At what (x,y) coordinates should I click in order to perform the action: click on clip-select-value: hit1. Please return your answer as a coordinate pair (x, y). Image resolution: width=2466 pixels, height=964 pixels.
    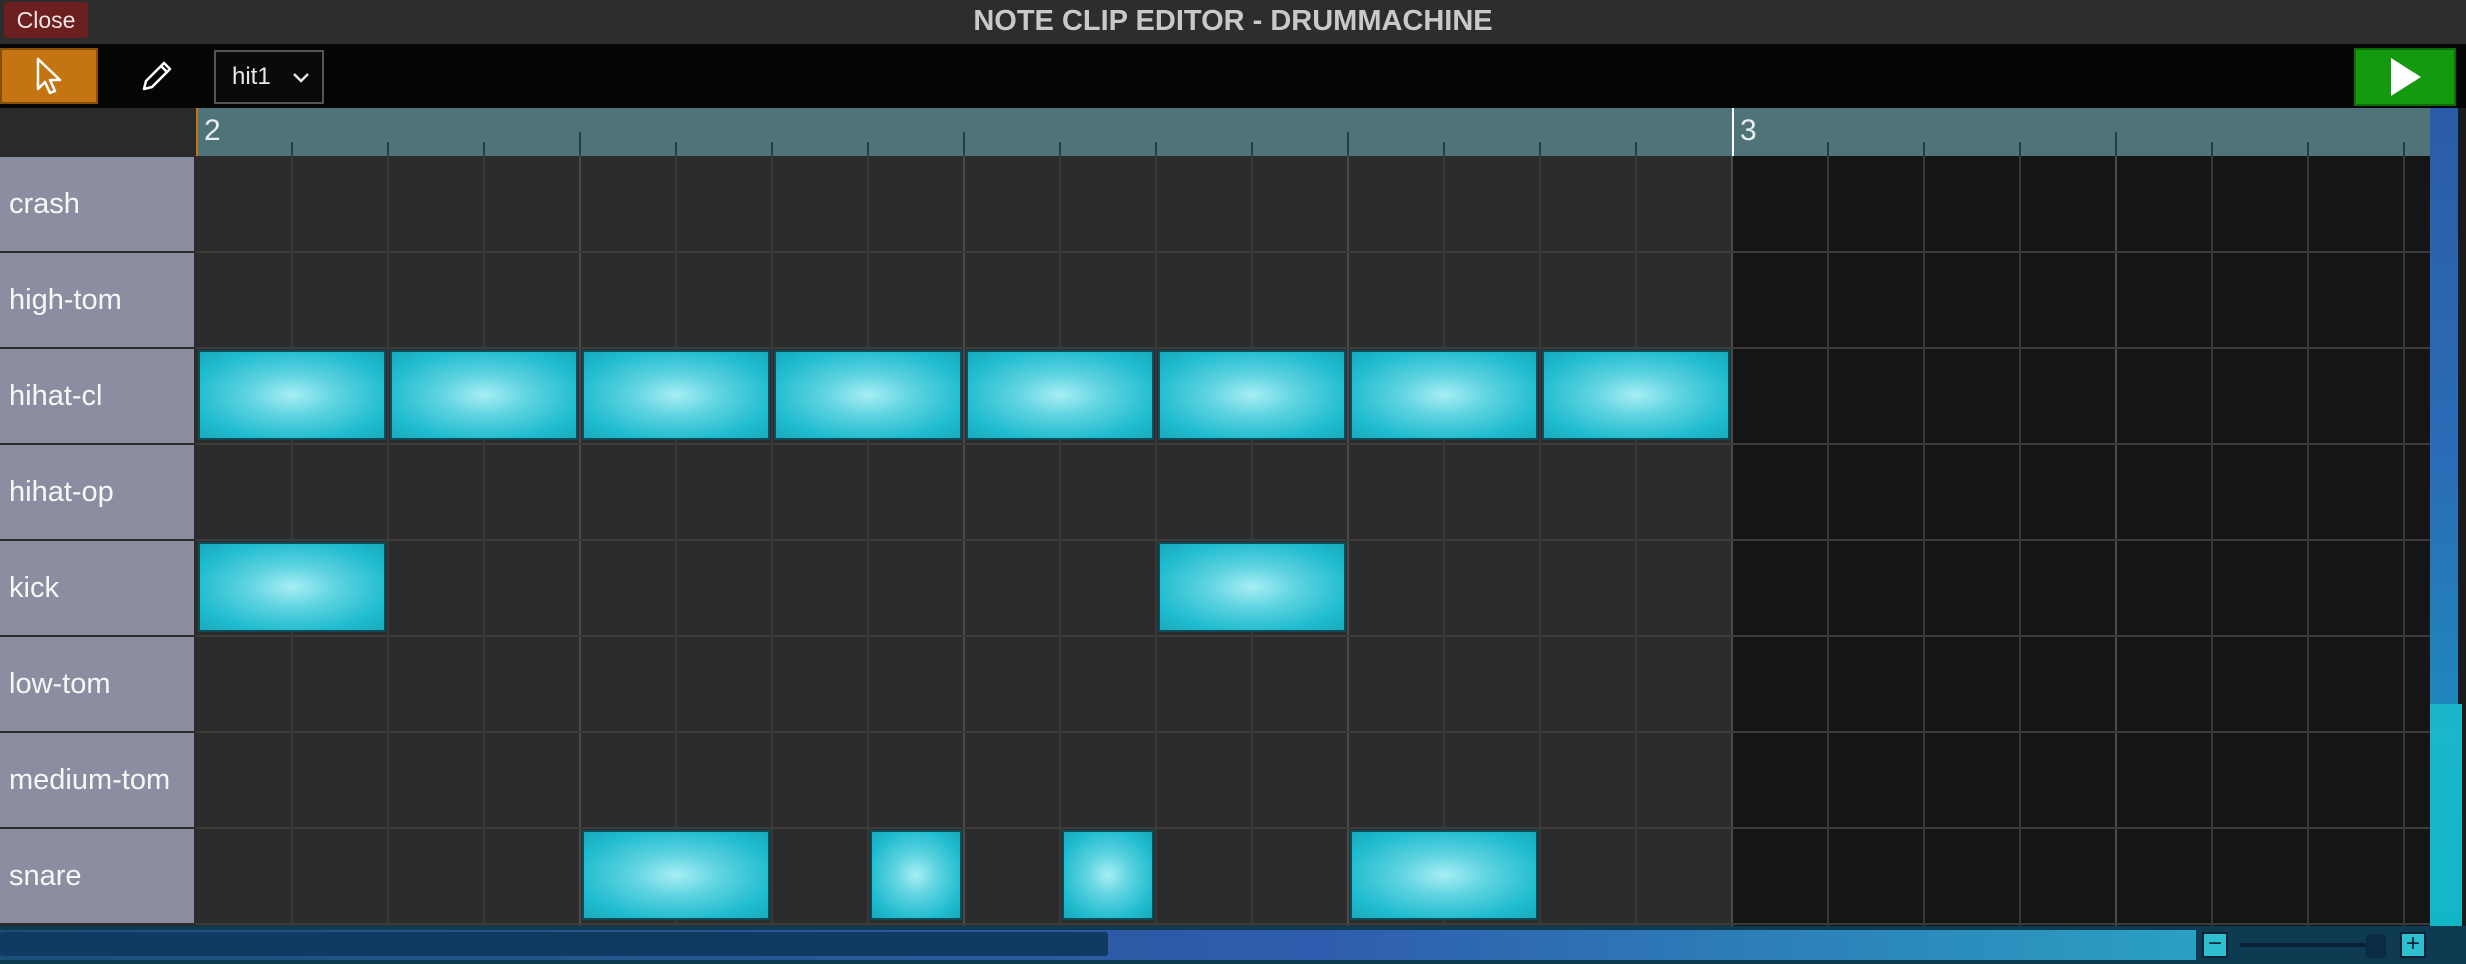
    Looking at the image, I should click on (251, 76).